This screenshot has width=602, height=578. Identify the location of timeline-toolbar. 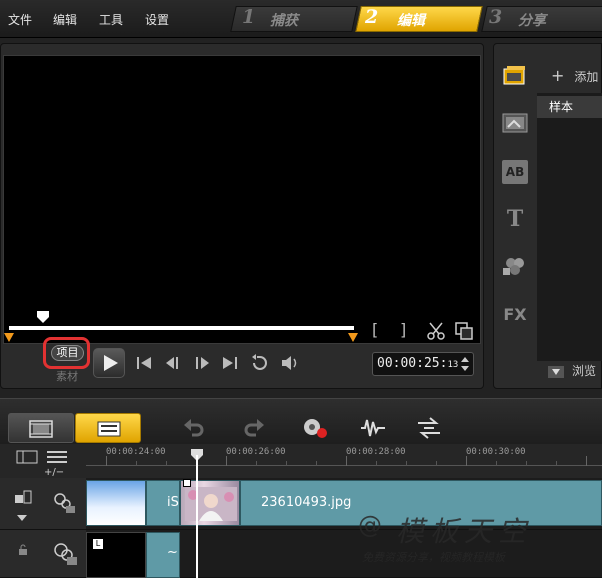
(301, 421).